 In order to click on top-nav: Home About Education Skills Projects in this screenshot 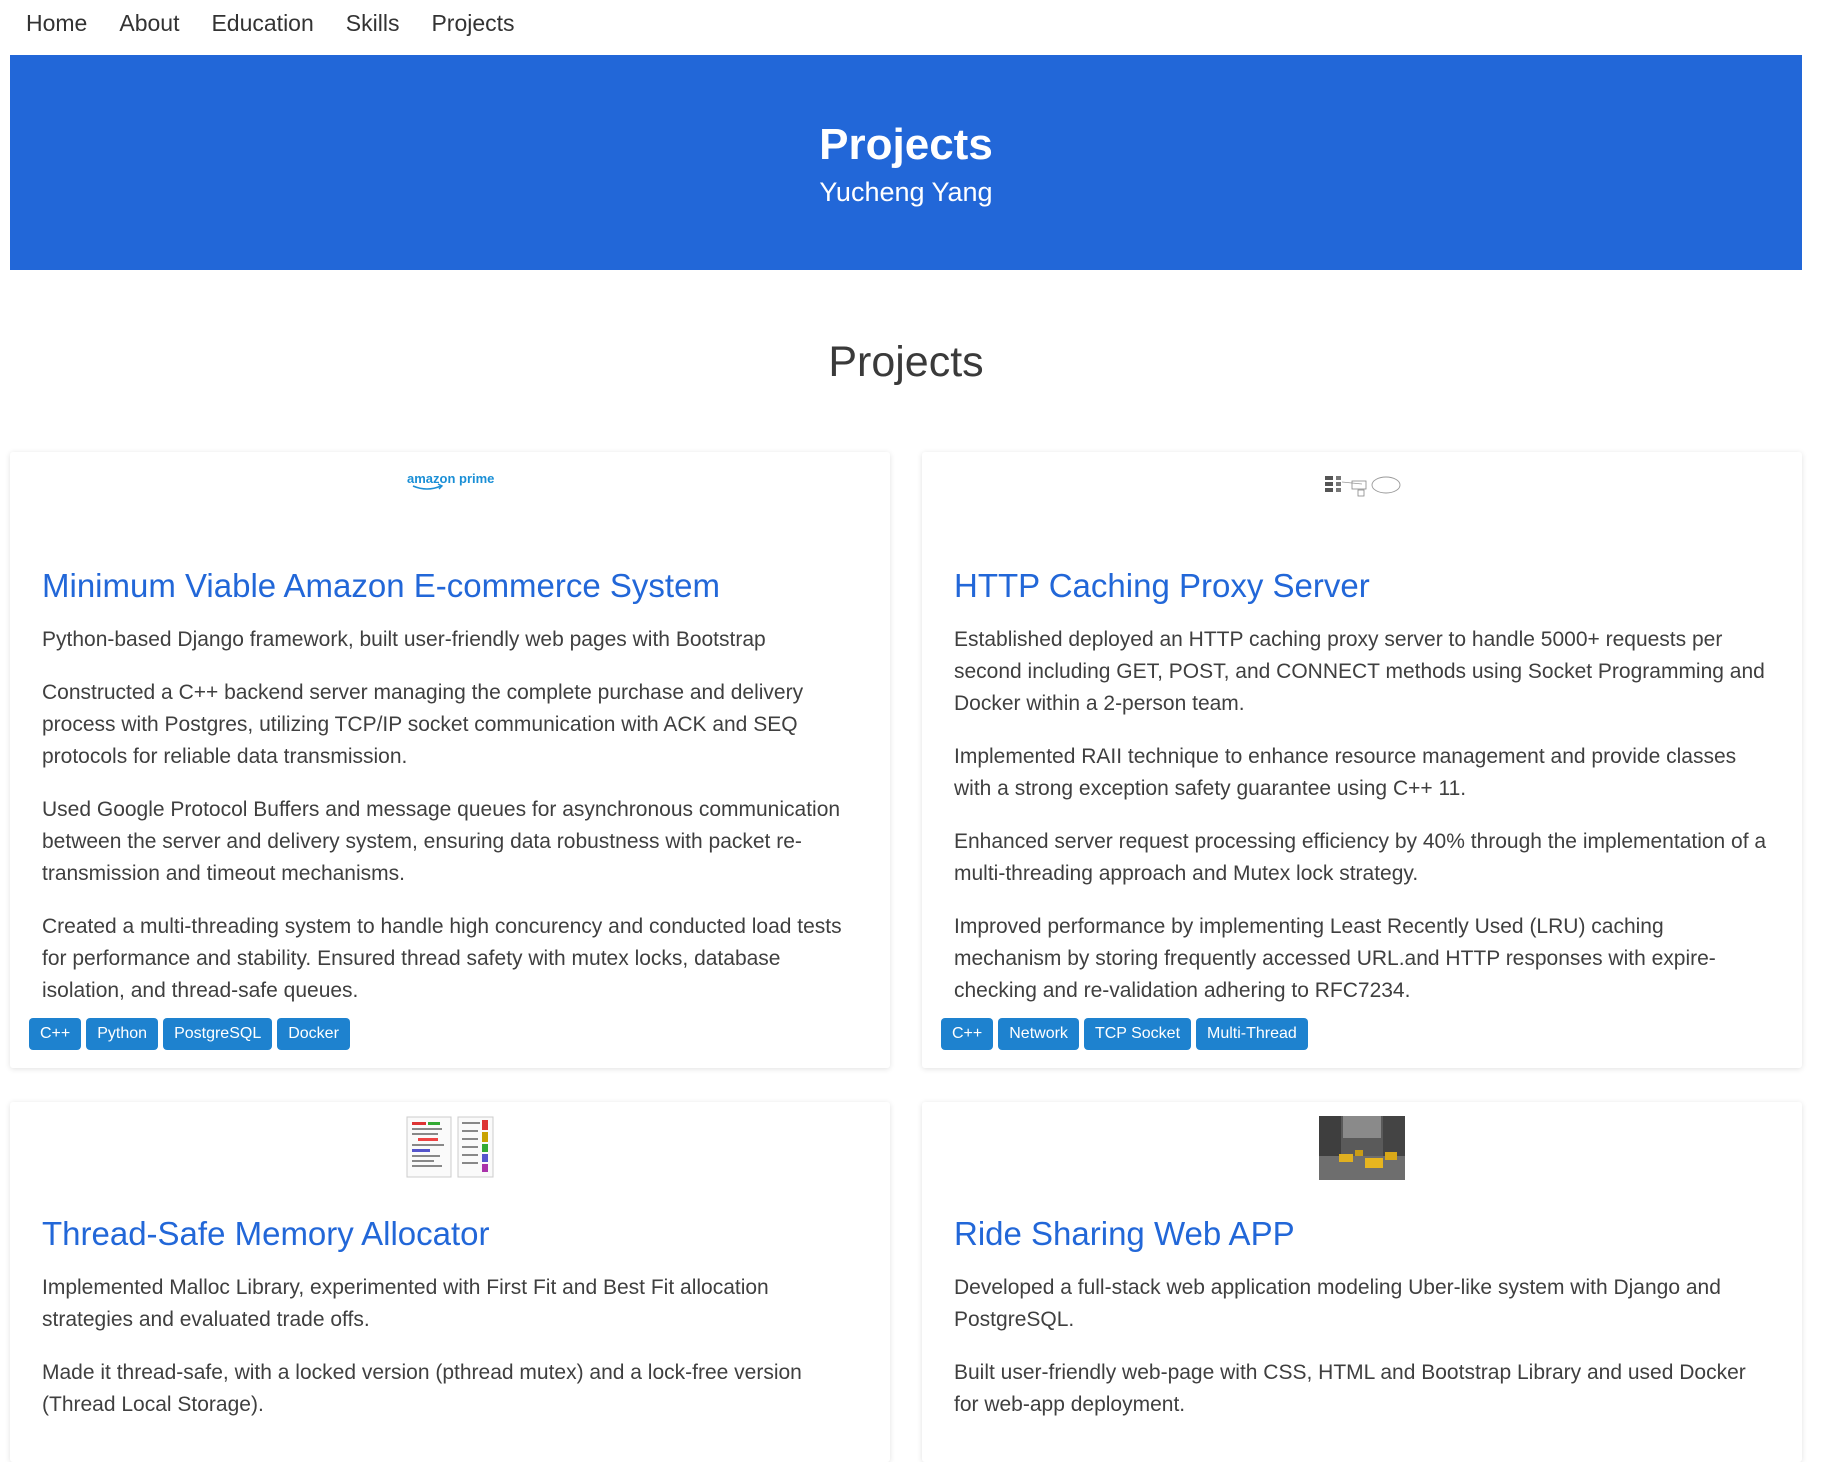, I will do `click(912, 23)`.